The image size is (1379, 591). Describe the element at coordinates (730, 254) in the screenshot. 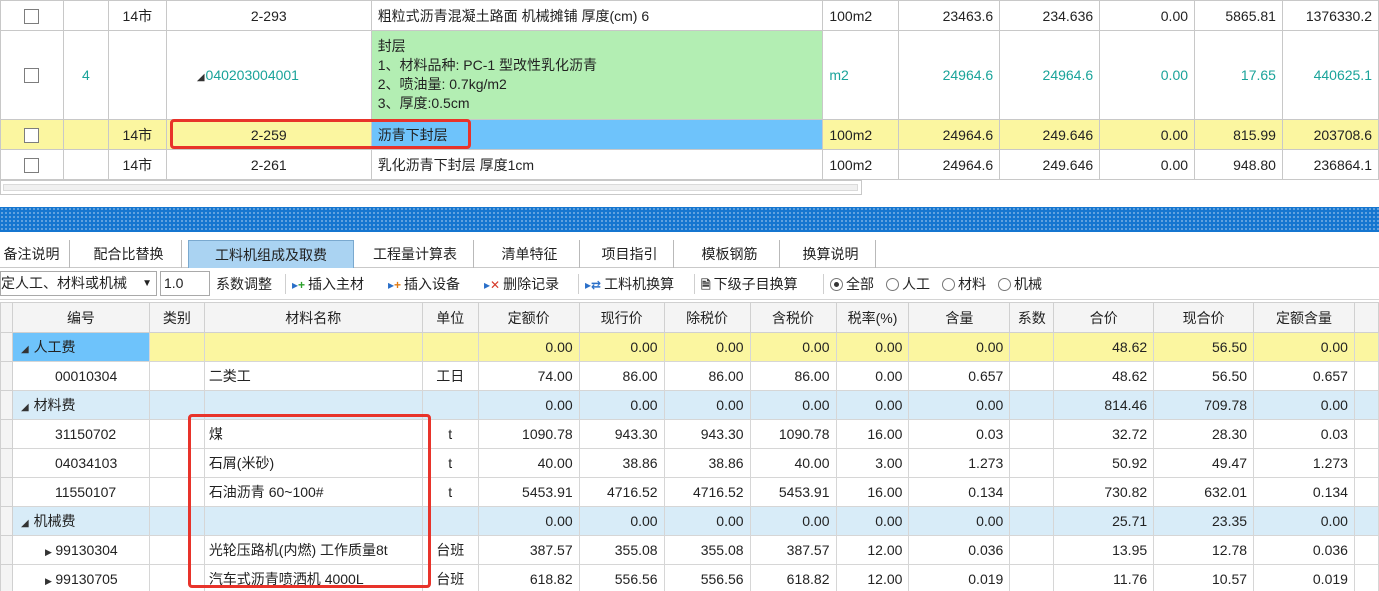

I see `tab-formwork-rebar: 模板钢筋` at that location.